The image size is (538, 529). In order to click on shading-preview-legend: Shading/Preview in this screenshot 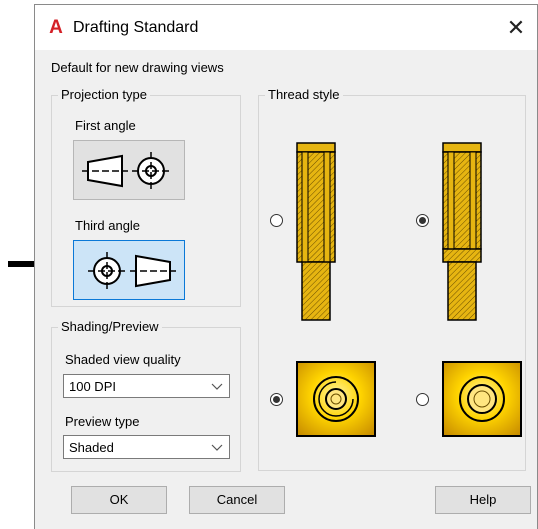, I will do `click(110, 327)`.